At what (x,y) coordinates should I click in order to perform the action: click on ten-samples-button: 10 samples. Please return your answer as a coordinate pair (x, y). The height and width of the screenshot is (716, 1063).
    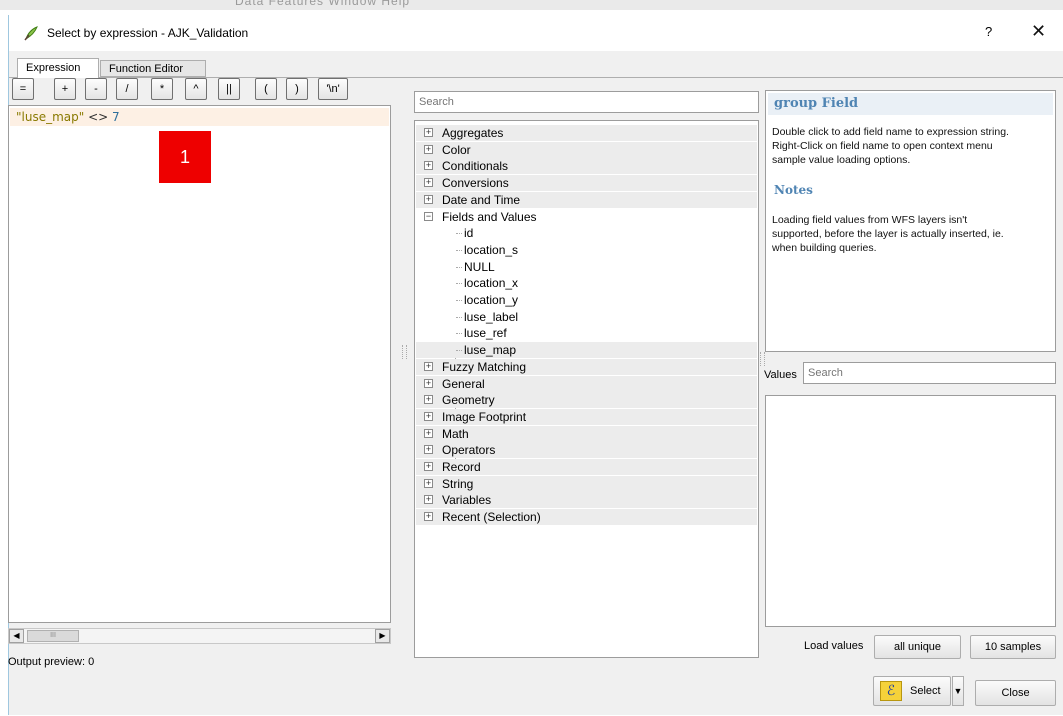
    Looking at the image, I should click on (1013, 647).